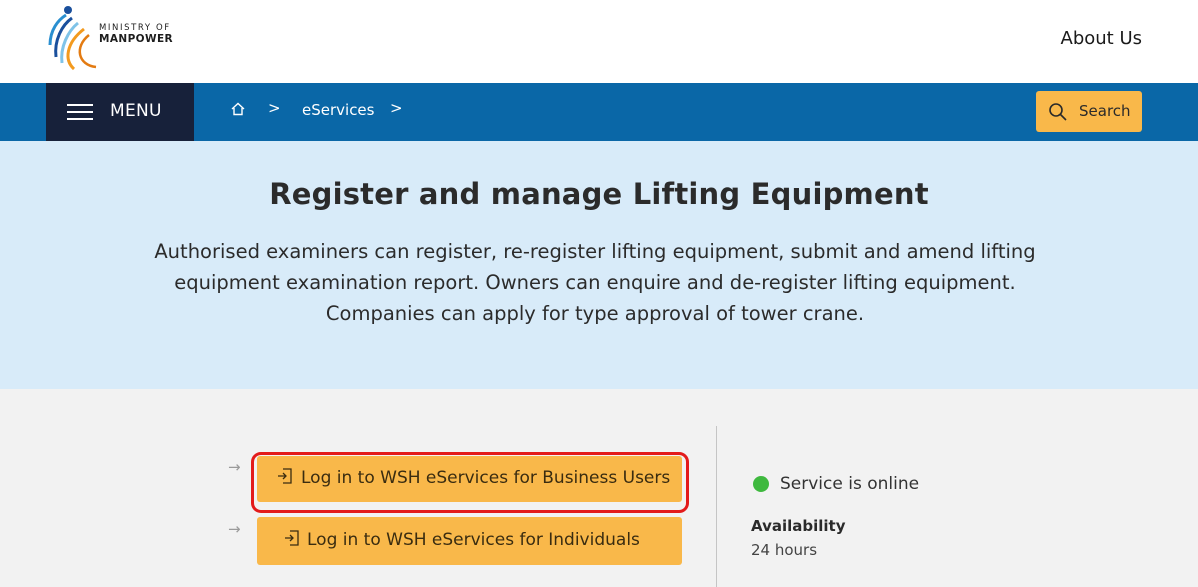  What do you see at coordinates (136, 39) in the screenshot?
I see `logo-line2: MANPOWER` at bounding box center [136, 39].